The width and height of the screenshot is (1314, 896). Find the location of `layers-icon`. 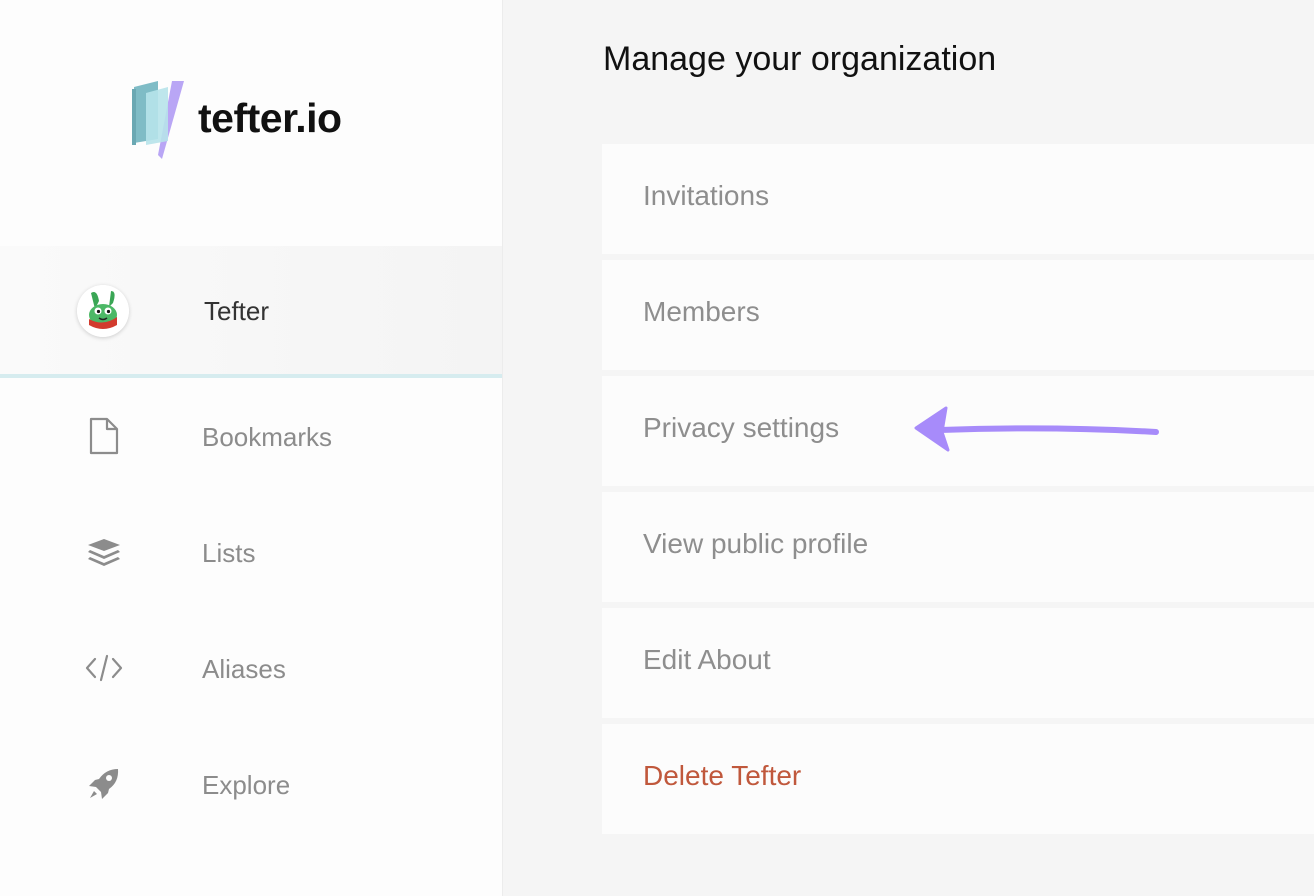

layers-icon is located at coordinates (104, 552).